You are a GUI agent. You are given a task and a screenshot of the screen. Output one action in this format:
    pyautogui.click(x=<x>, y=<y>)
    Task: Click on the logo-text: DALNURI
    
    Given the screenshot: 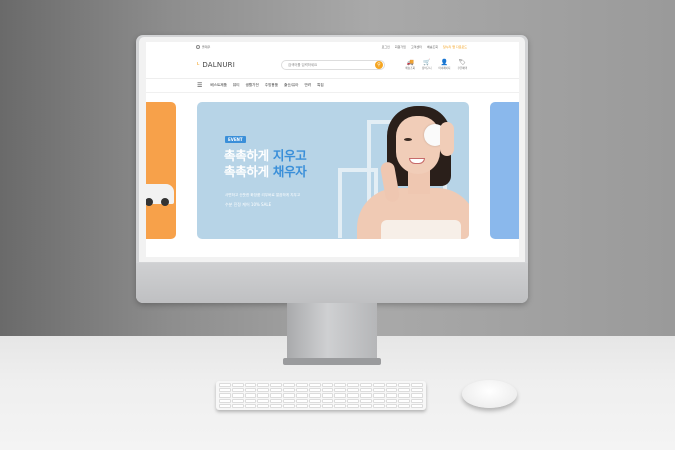 What is the action you would take?
    pyautogui.click(x=218, y=64)
    